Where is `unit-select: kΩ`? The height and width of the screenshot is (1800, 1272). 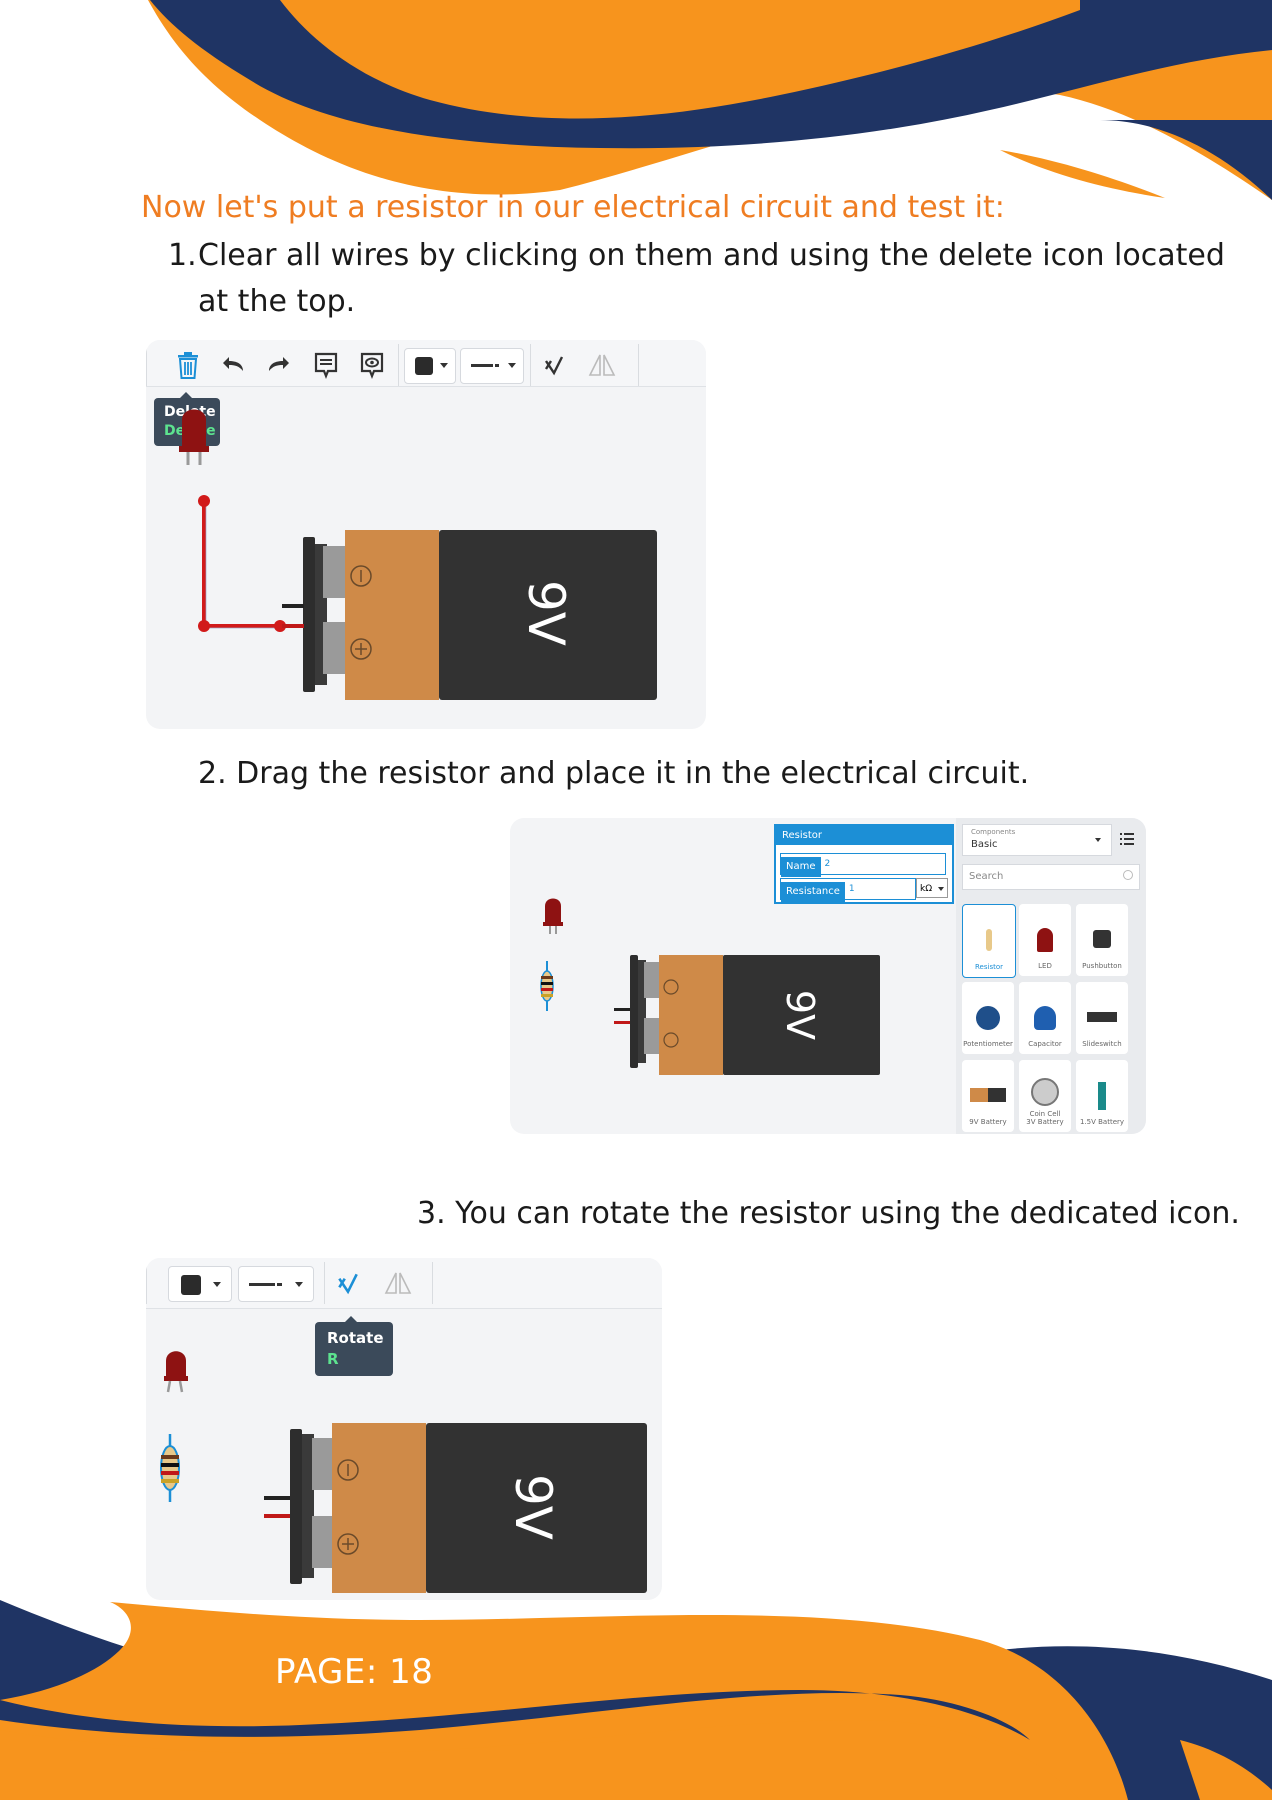
unit-select: kΩ is located at coordinates (932, 888).